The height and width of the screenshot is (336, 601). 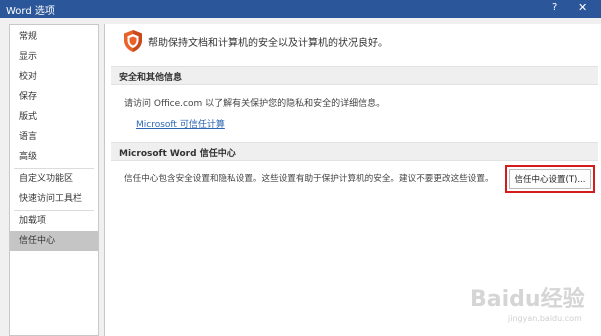 I want to click on sidebar-item-customize-ribbon: 自定义功能区, so click(x=54, y=179).